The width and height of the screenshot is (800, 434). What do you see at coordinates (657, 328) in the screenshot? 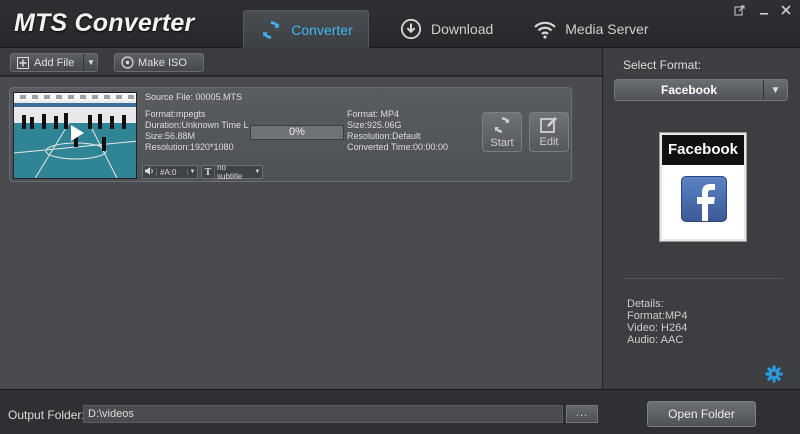
I see `details-video: Video: H264` at bounding box center [657, 328].